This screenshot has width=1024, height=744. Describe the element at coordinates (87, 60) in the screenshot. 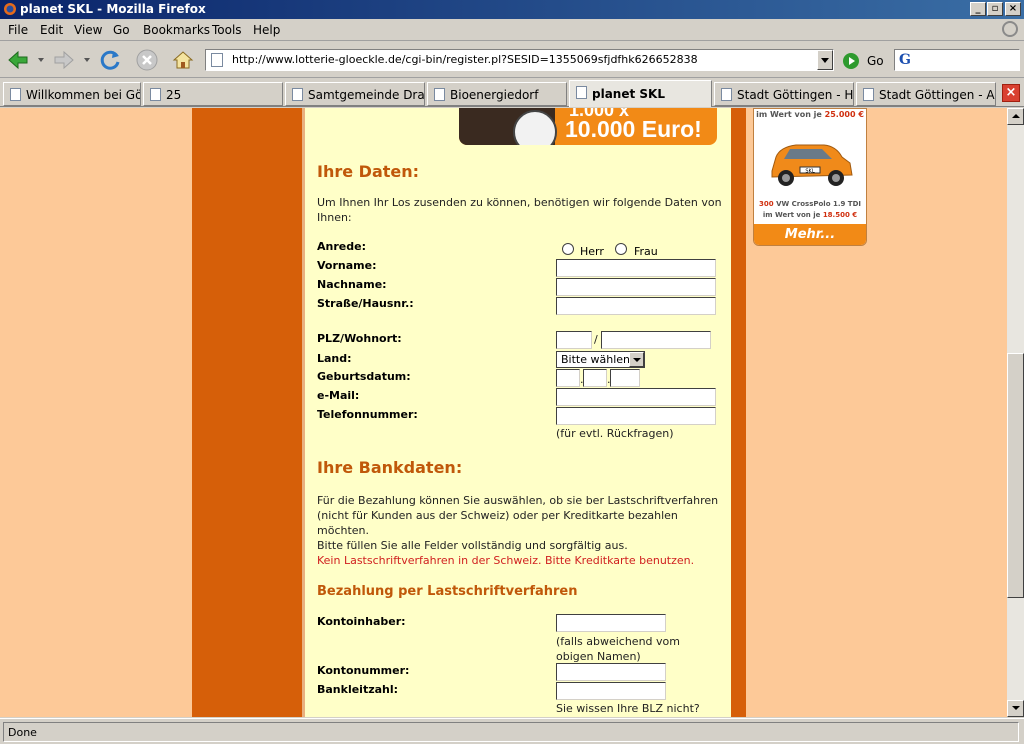

I see `forward-history-dropdown-icon` at that location.